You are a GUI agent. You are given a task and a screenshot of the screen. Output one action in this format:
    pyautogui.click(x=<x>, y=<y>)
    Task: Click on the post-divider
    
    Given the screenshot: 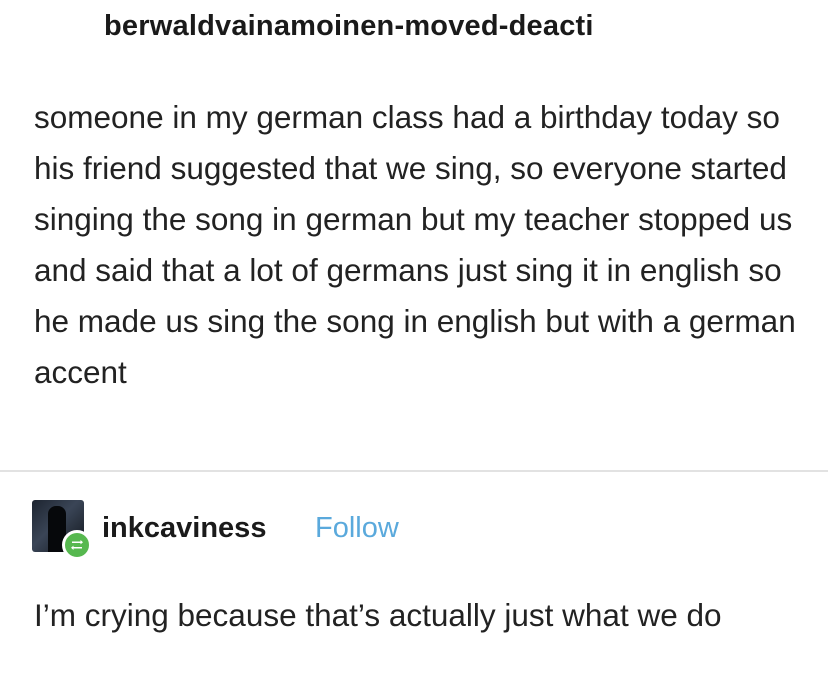 What is the action you would take?
    pyautogui.click(x=414, y=471)
    